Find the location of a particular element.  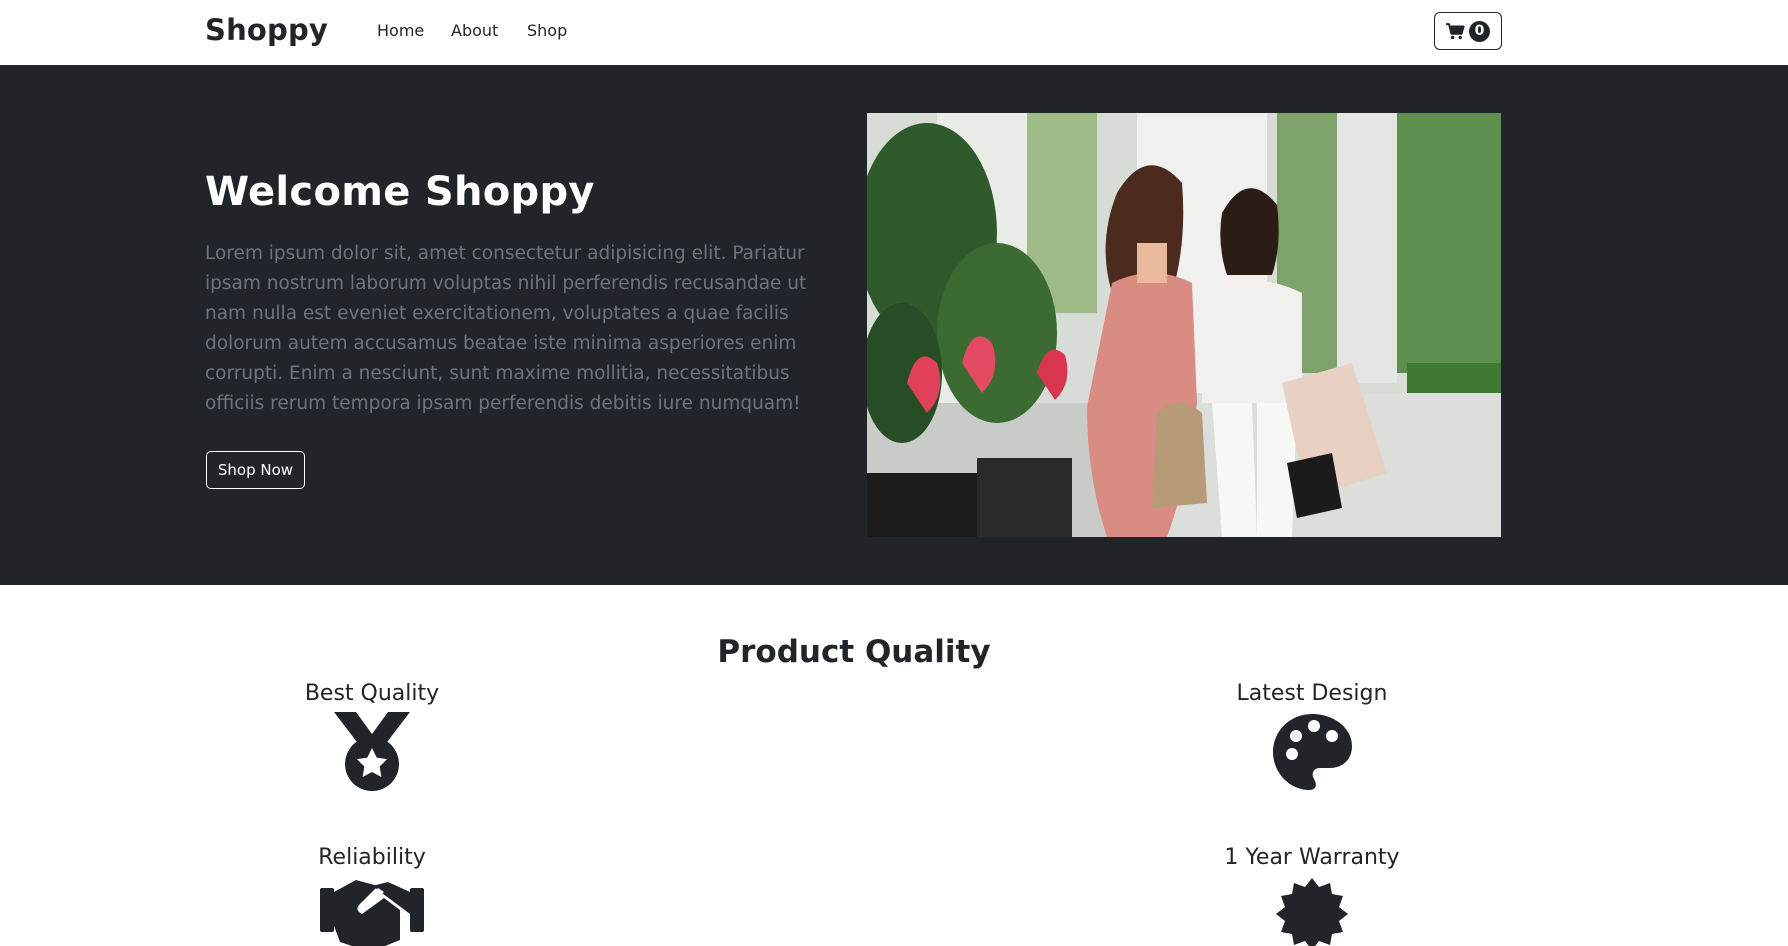

hero-title: Welcome Shoppy is located at coordinates (400, 192).